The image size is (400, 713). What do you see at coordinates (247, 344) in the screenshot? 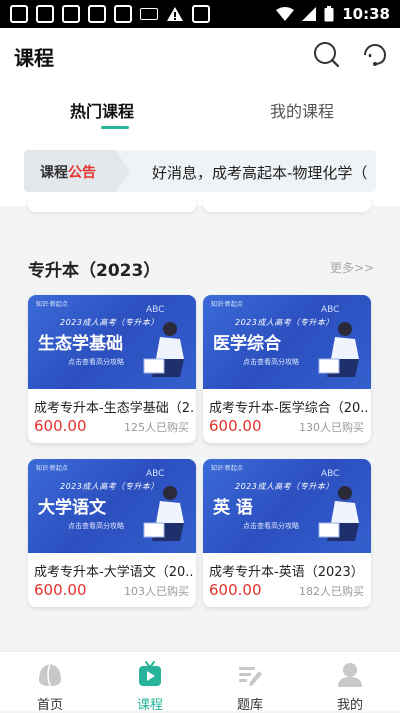
I see `banner-subject: 医学综合` at bounding box center [247, 344].